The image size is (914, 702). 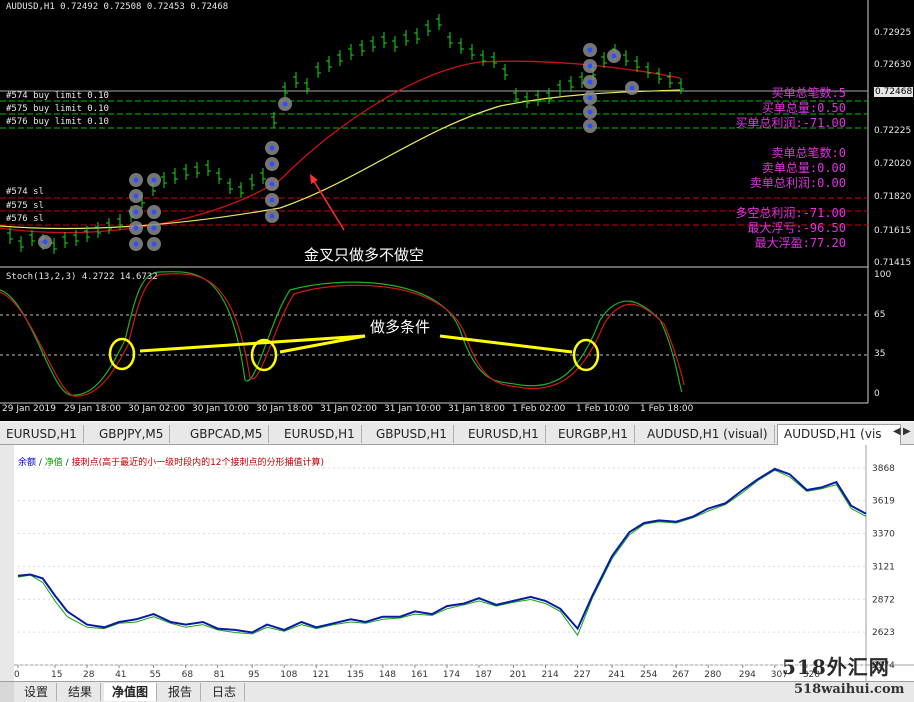 What do you see at coordinates (506, 344) in the screenshot?
I see `condition-arrow` at bounding box center [506, 344].